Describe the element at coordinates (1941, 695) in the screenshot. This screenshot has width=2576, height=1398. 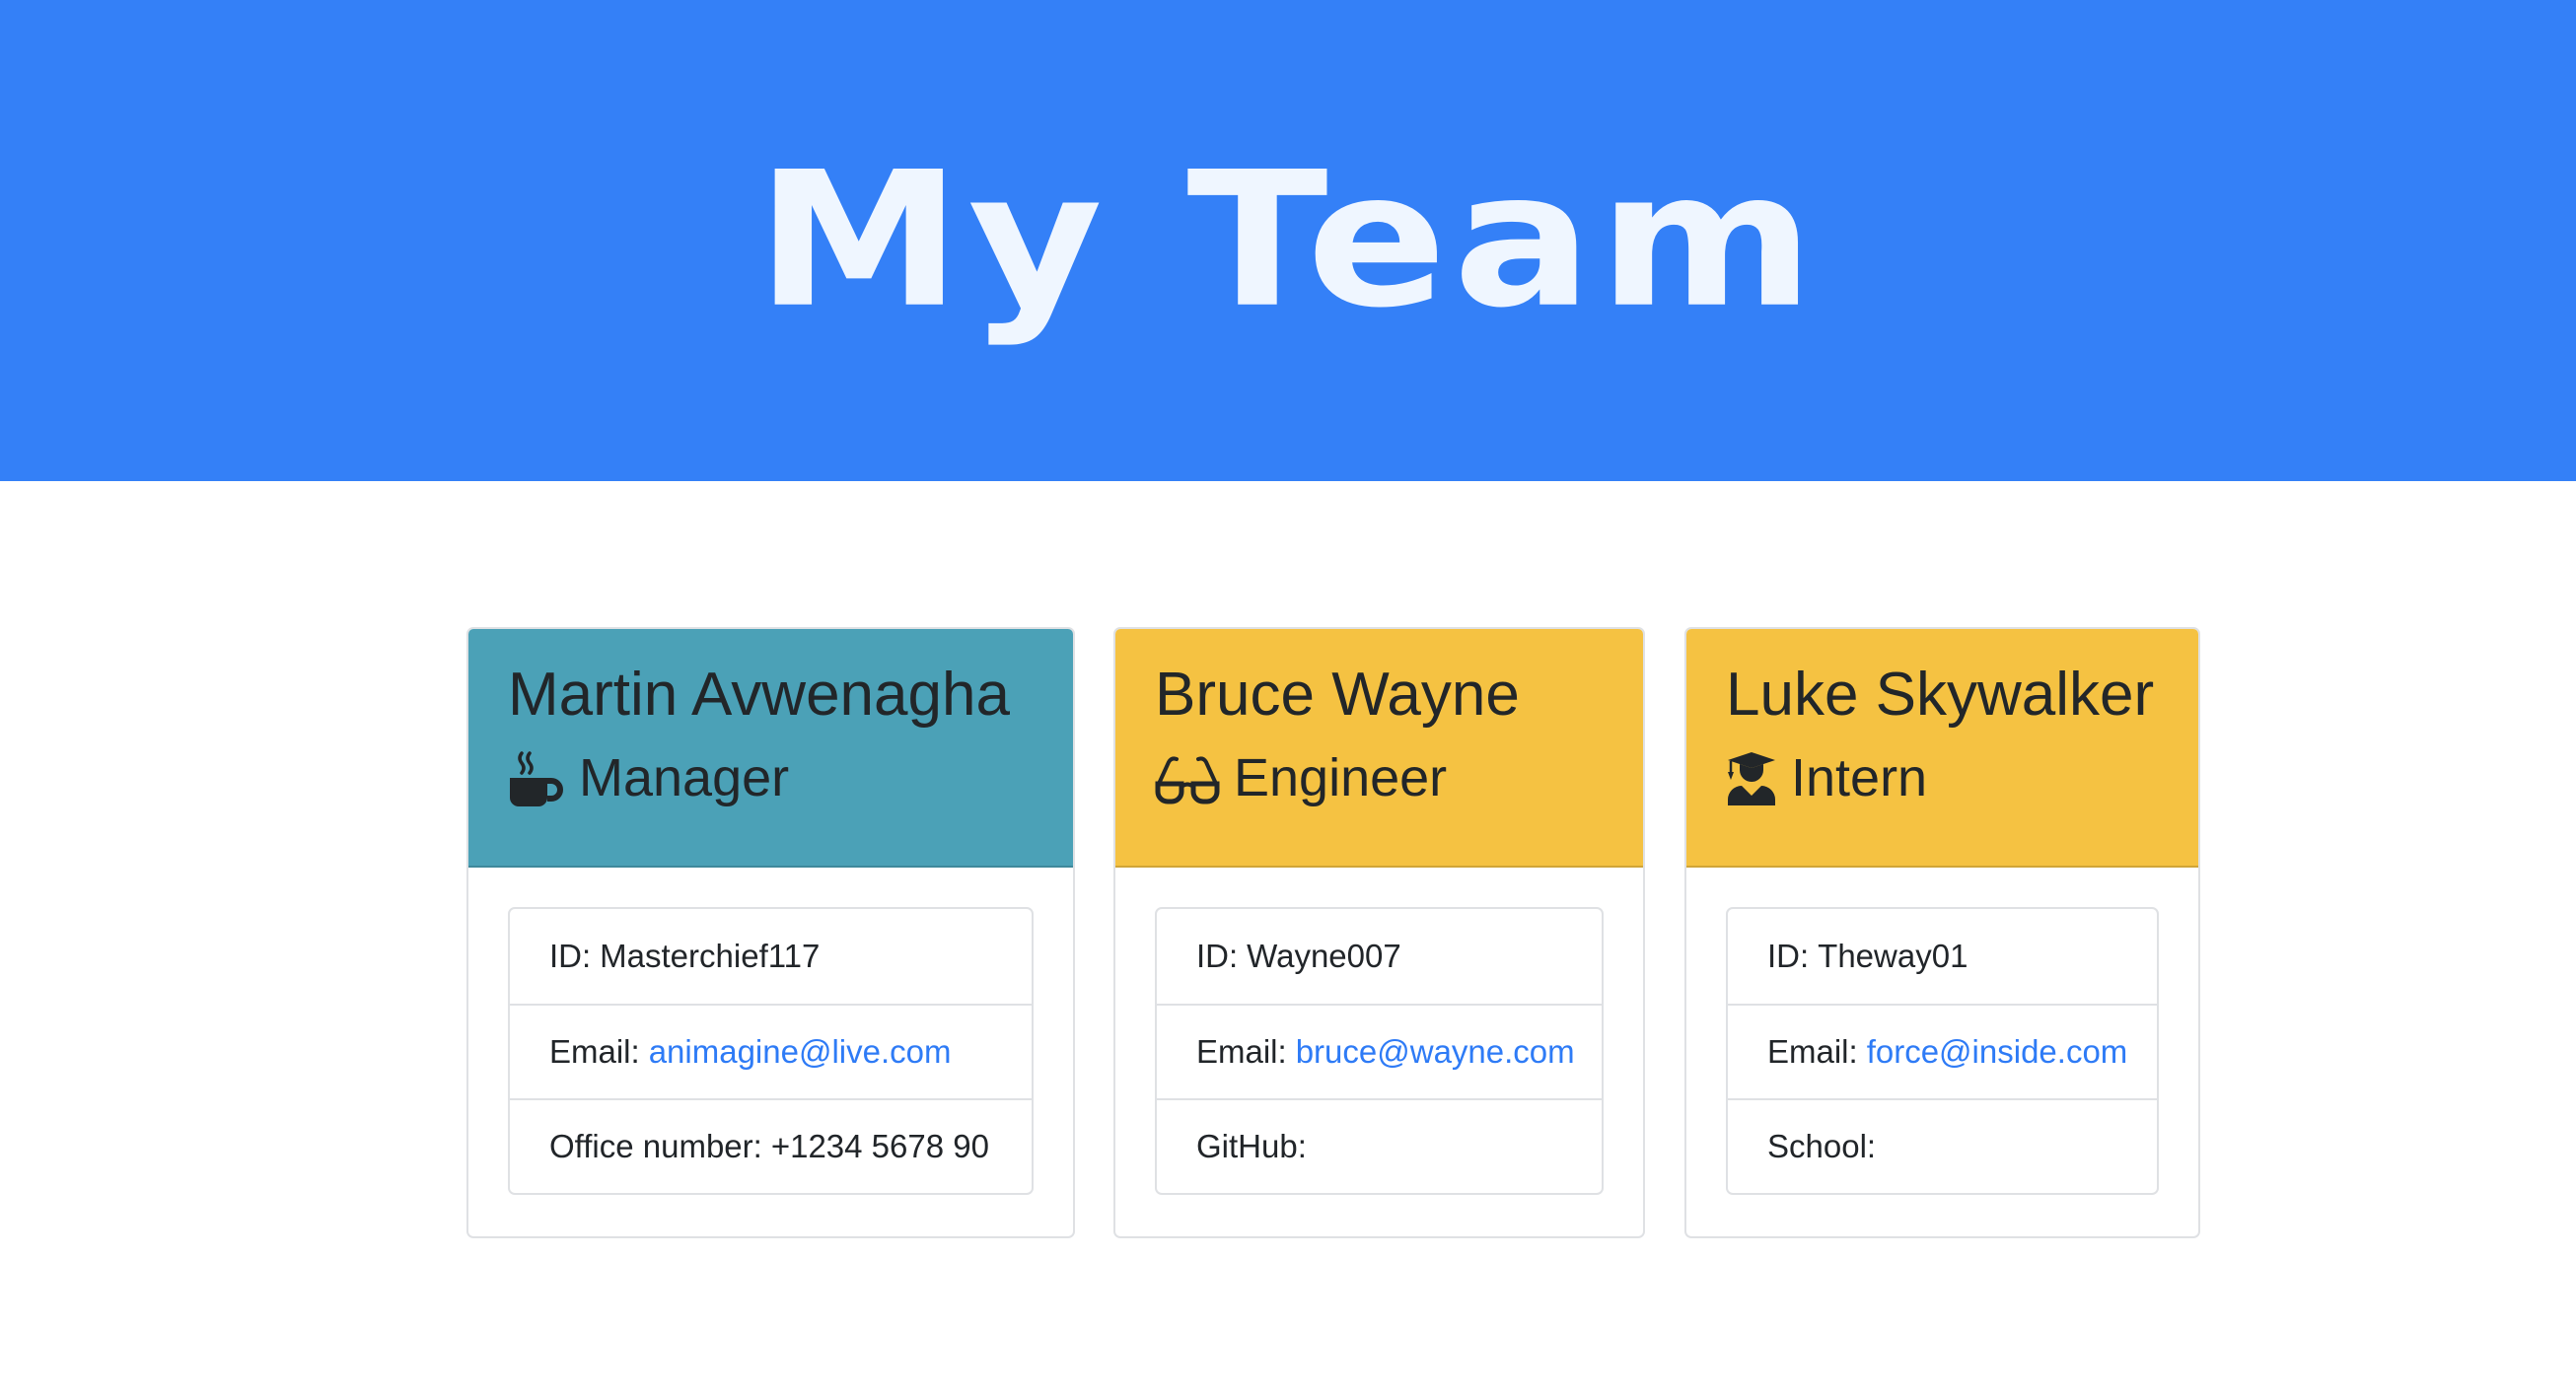
I see `employee-name: Luke Skywalker` at that location.